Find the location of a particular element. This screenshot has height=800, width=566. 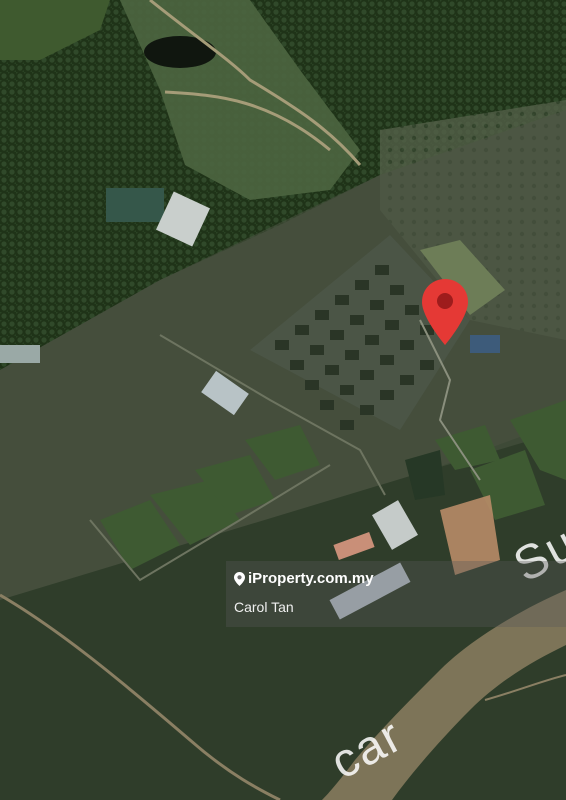

map-marker-icon is located at coordinates (445, 312).